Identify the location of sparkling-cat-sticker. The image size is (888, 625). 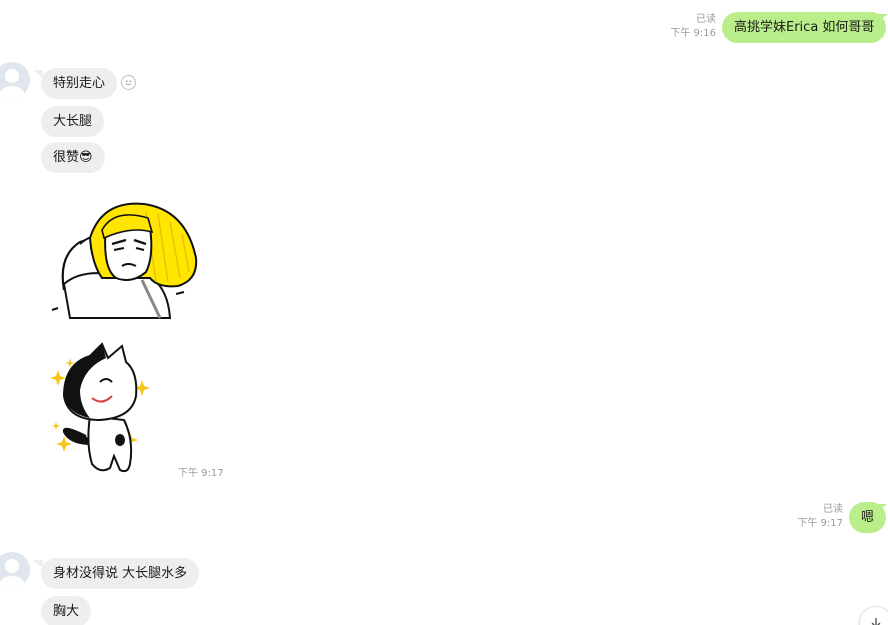
(105, 408).